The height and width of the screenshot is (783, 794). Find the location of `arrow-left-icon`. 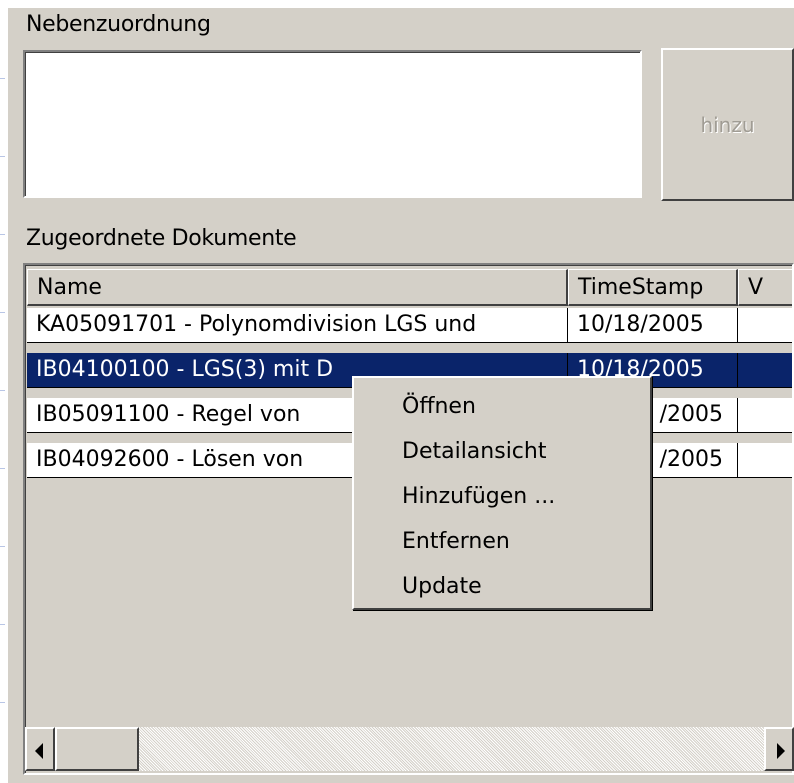

arrow-left-icon is located at coordinates (39, 751).